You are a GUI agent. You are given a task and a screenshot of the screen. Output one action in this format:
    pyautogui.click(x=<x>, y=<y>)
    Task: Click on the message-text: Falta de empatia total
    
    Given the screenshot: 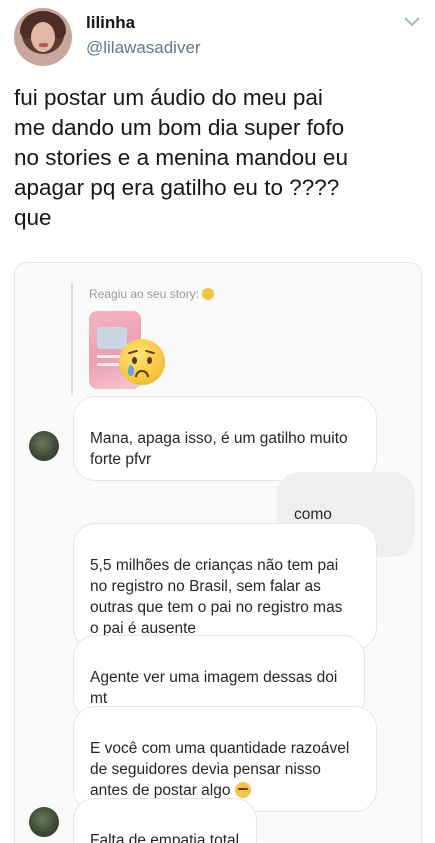 What is the action you would take?
    pyautogui.click(x=165, y=837)
    